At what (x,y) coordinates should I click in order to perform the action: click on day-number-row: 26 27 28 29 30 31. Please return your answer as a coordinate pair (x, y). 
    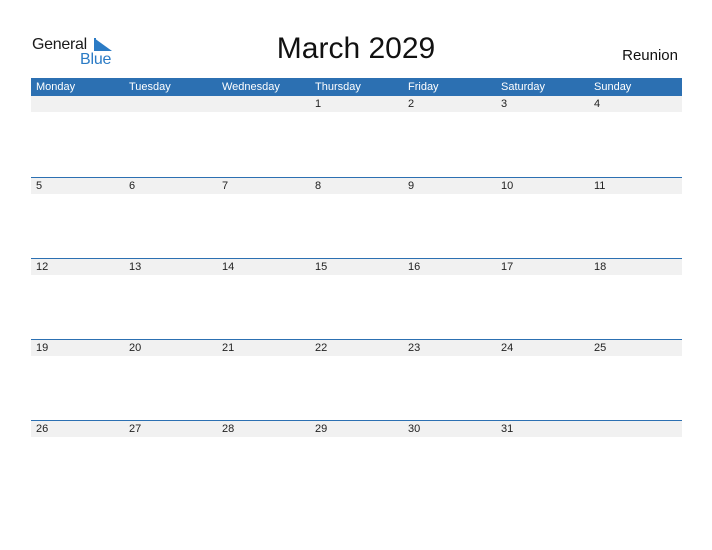
    Looking at the image, I should click on (356, 429).